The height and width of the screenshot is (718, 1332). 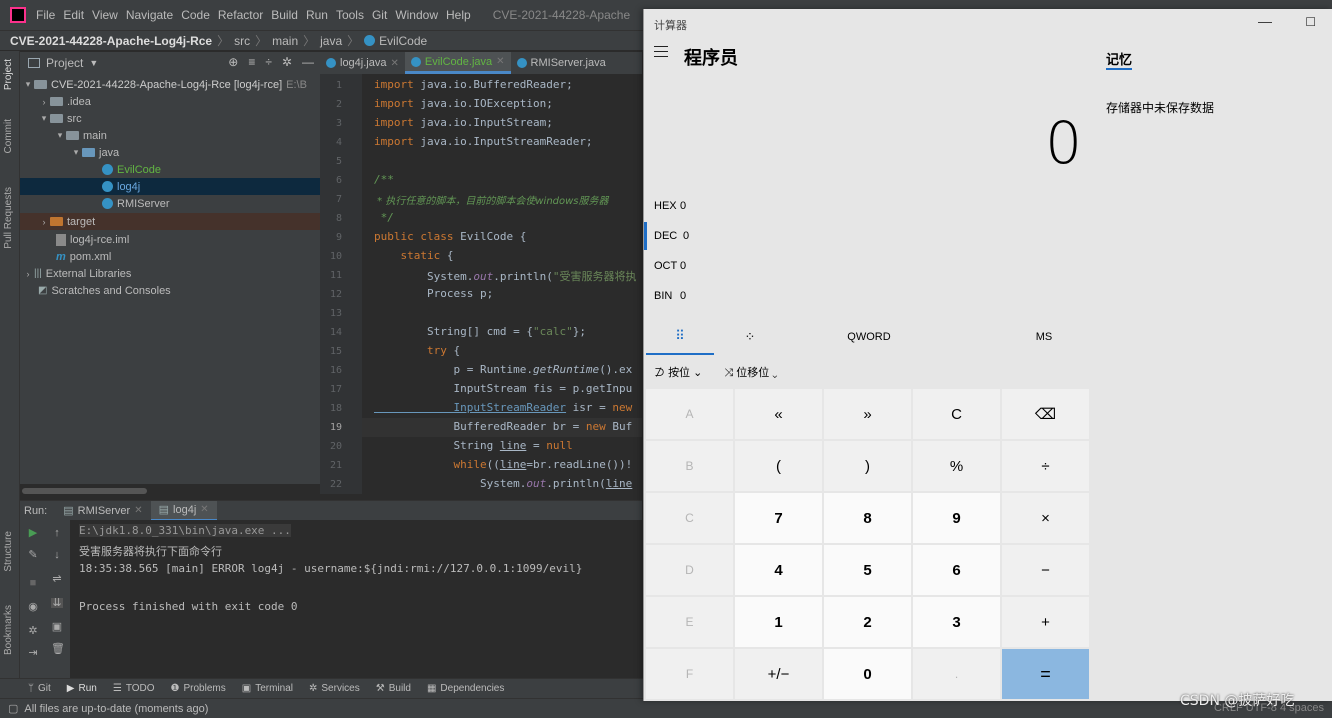 I want to click on key-5-3: ., so click(x=956, y=674).